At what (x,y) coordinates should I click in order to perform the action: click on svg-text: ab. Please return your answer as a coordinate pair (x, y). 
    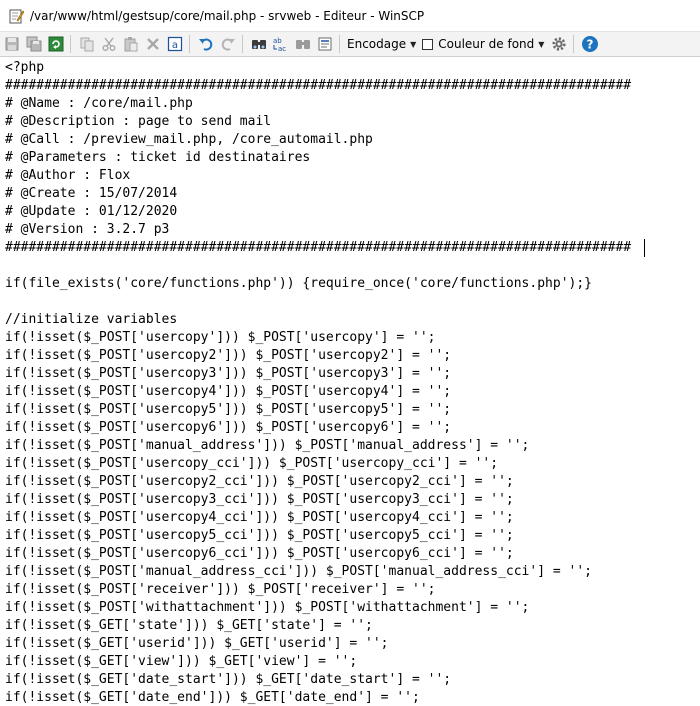
    Looking at the image, I should click on (277, 41).